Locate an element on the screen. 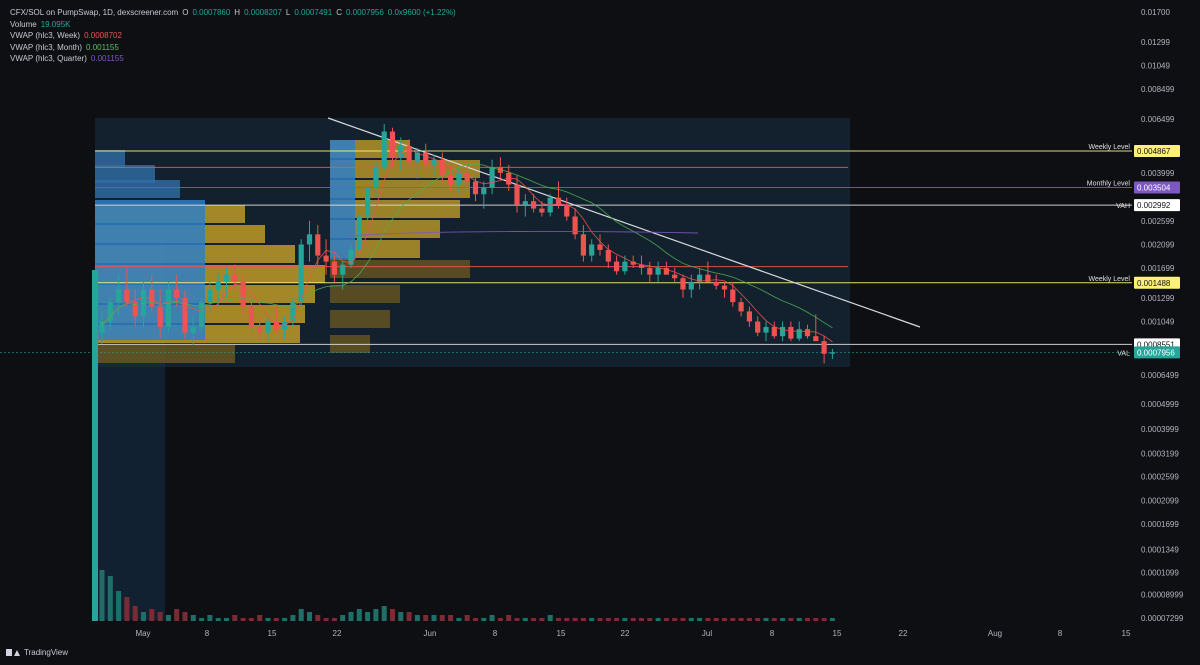 The width and height of the screenshot is (1200, 665). legend-vwap-month-row: VWAP (hlc3, Month) 0.001155 is located at coordinates (233, 48).